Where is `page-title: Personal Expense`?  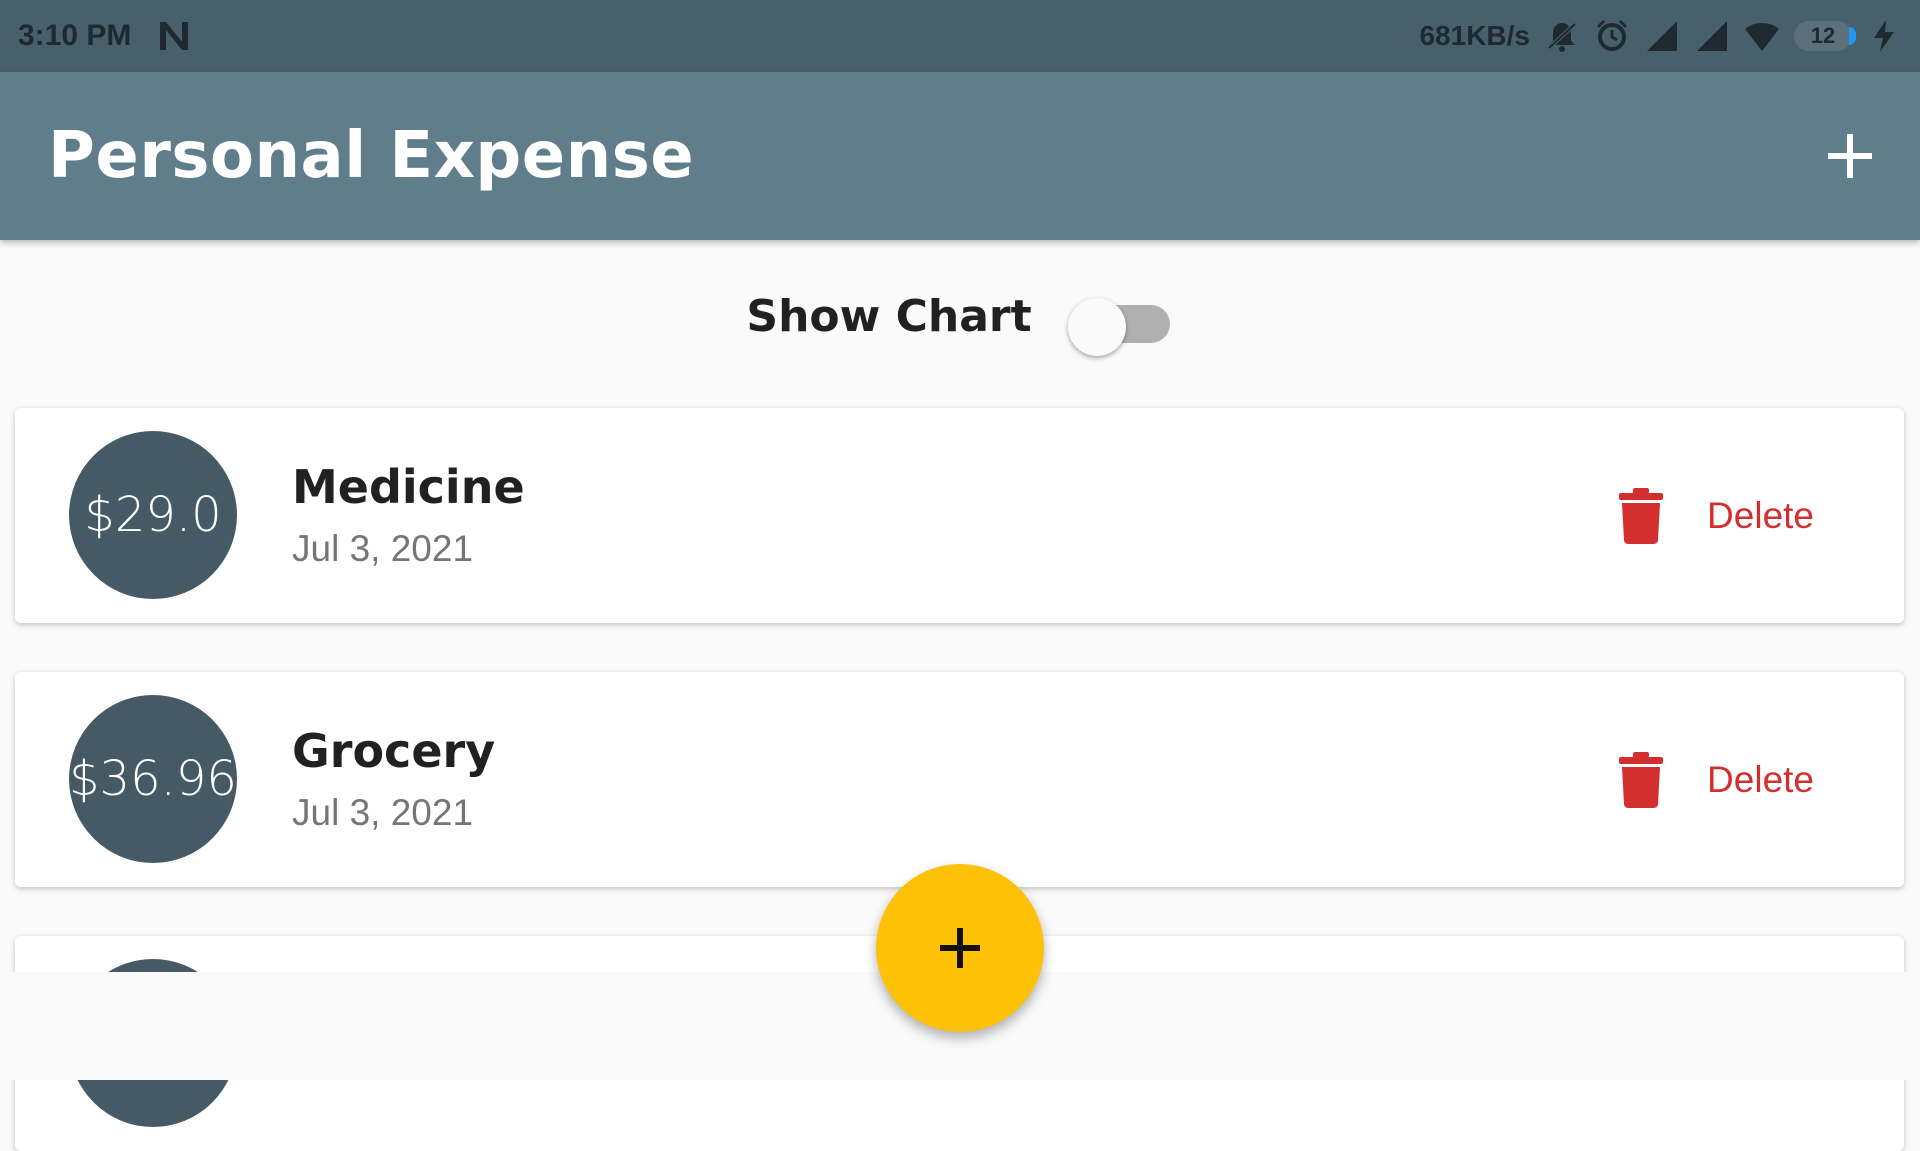
page-title: Personal Expense is located at coordinates (371, 156).